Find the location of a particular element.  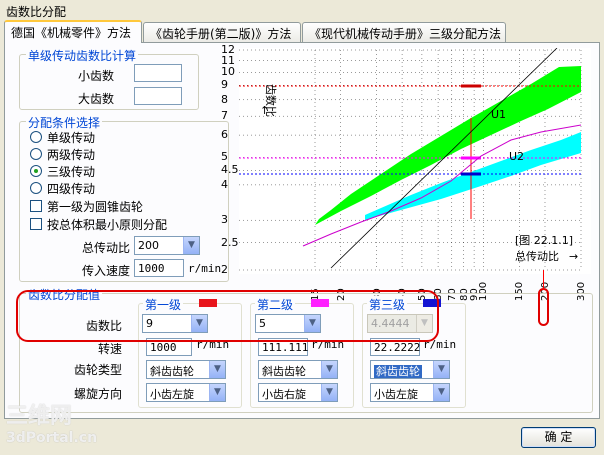

total-ratio-select: 200 ▼ is located at coordinates (167, 245).